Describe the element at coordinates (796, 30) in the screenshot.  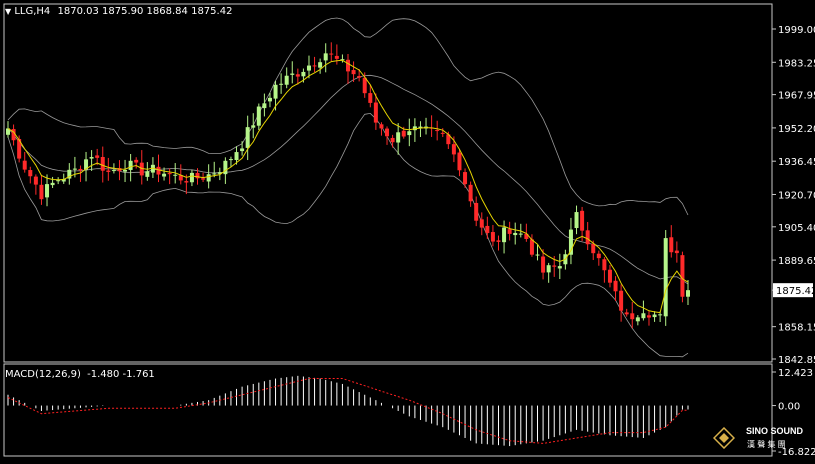
I see `price-tick-label: 1999.00` at that location.